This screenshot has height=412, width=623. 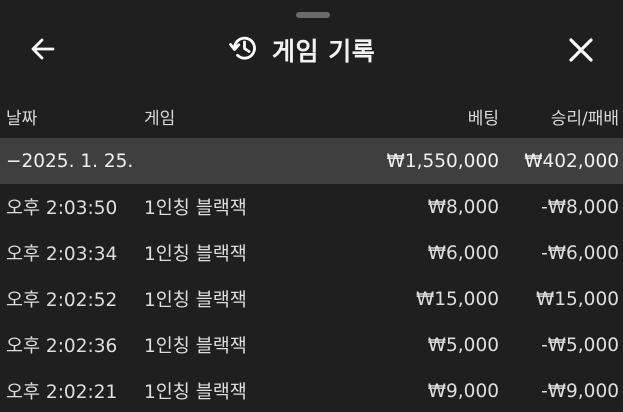 What do you see at coordinates (463, 253) in the screenshot?
I see `row-bet: ₩6,000` at bounding box center [463, 253].